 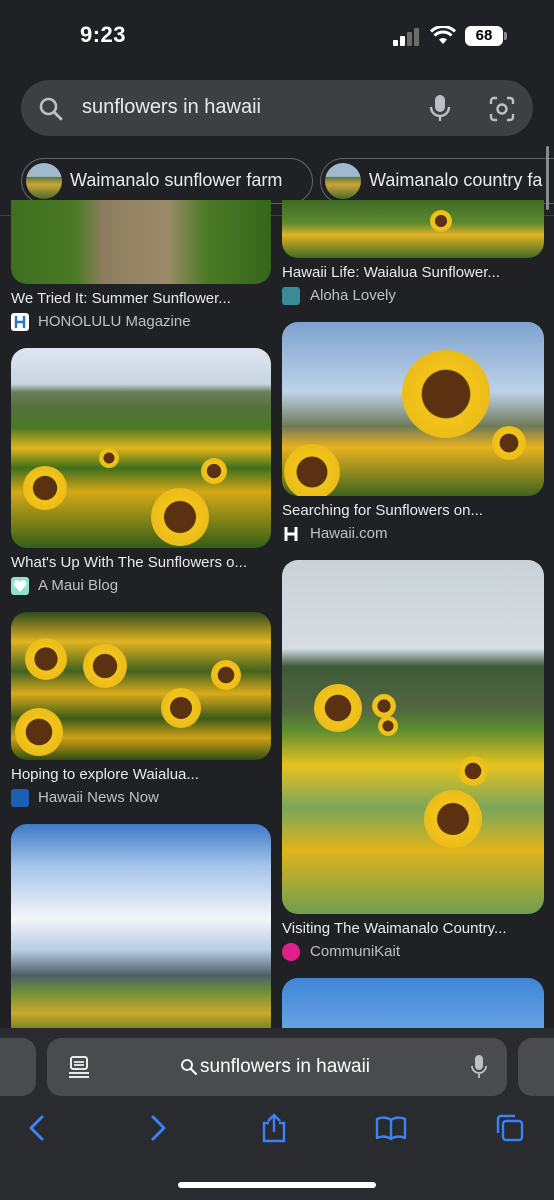 What do you see at coordinates (20, 586) in the screenshot?
I see `maui-blog-favicon` at bounding box center [20, 586].